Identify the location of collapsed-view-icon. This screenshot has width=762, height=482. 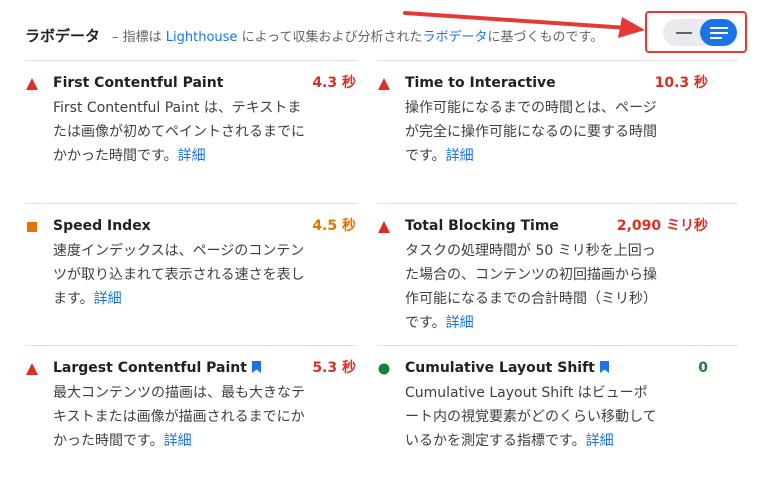
(684, 32).